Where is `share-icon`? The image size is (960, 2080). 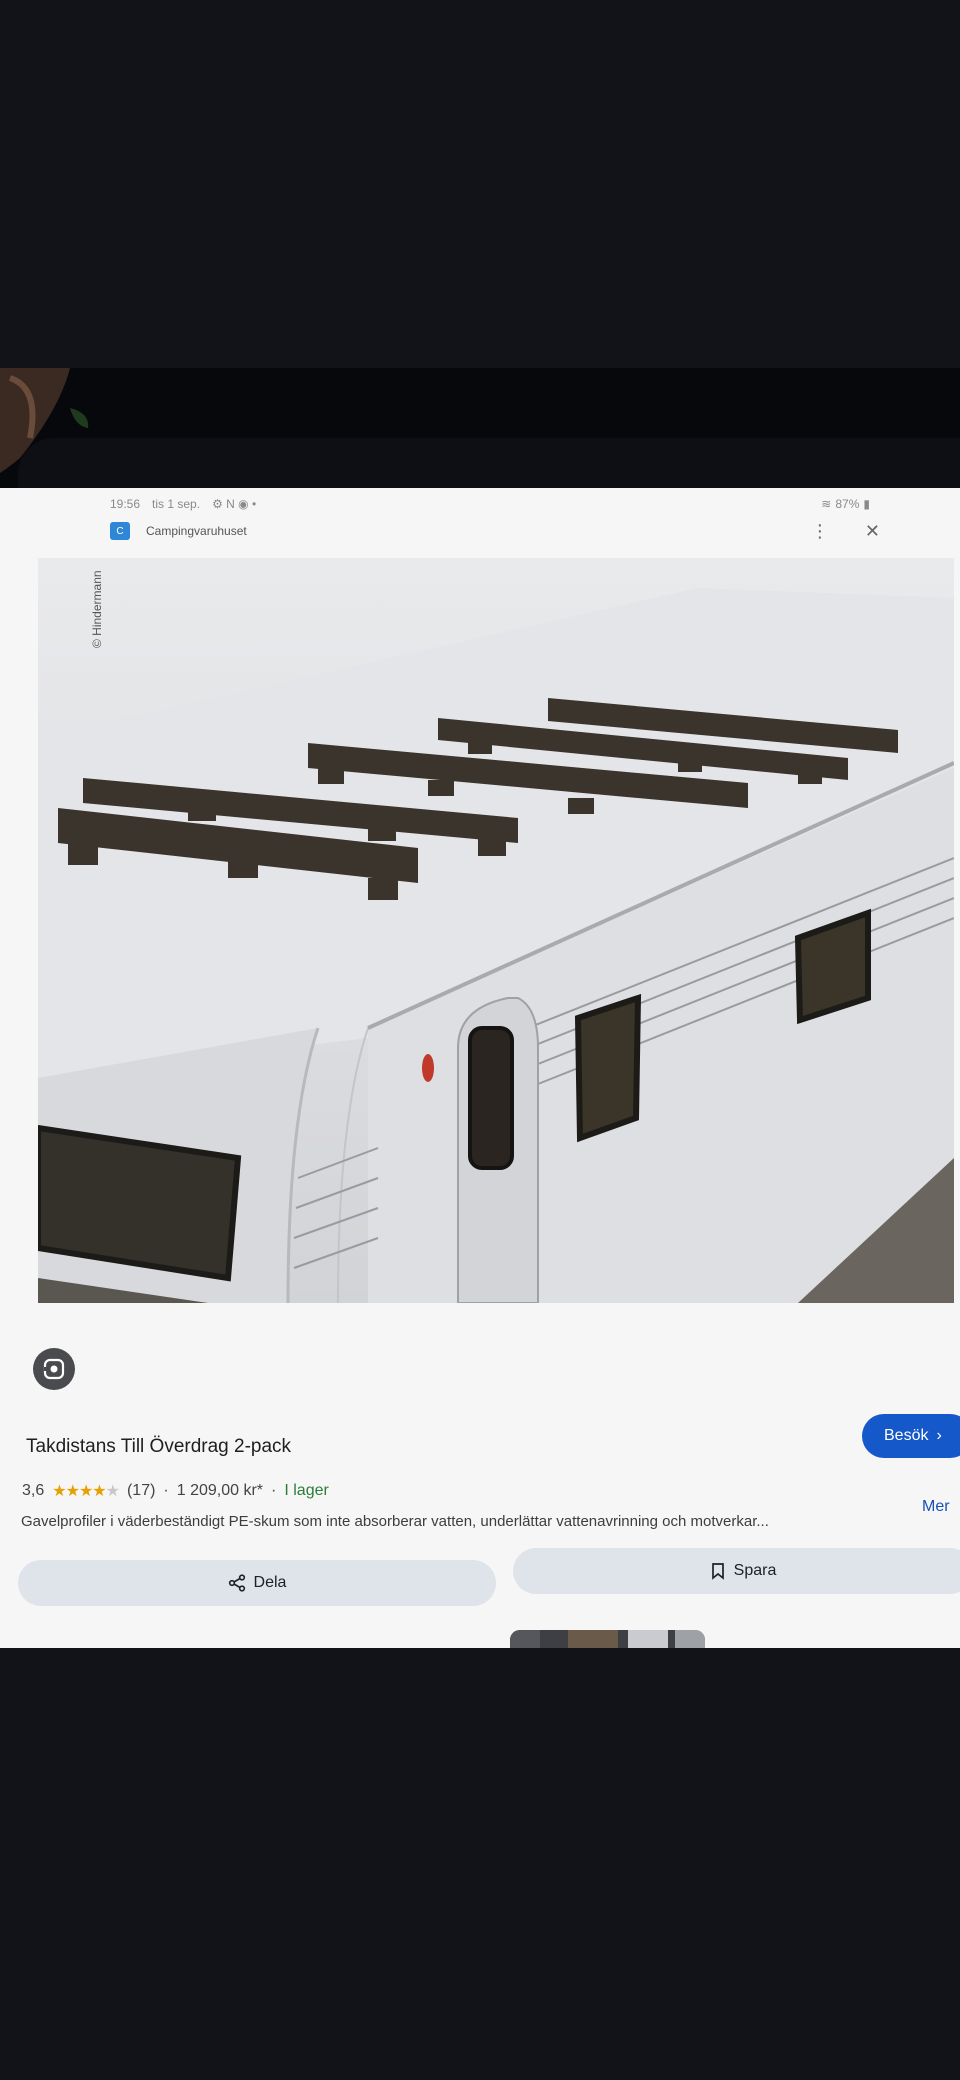 share-icon is located at coordinates (236, 1583).